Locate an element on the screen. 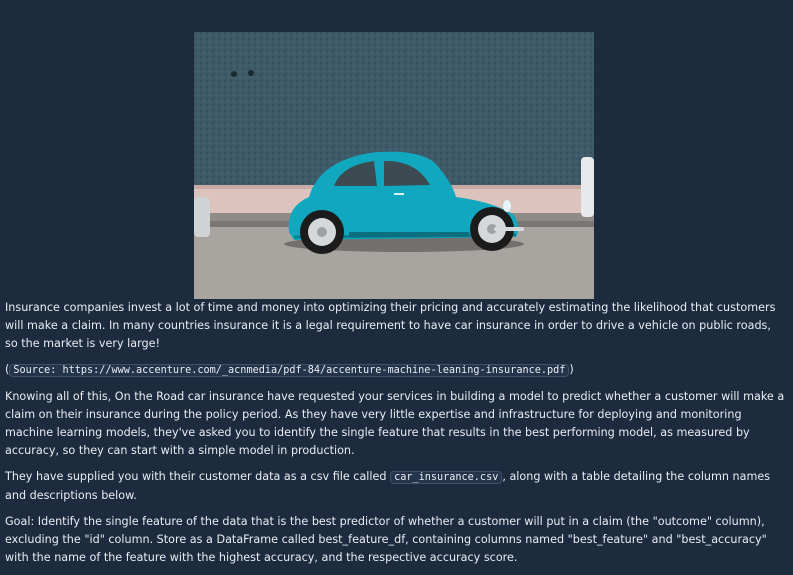 Image resolution: width=793 pixels, height=575 pixels. source-close-paren: ) is located at coordinates (571, 369).